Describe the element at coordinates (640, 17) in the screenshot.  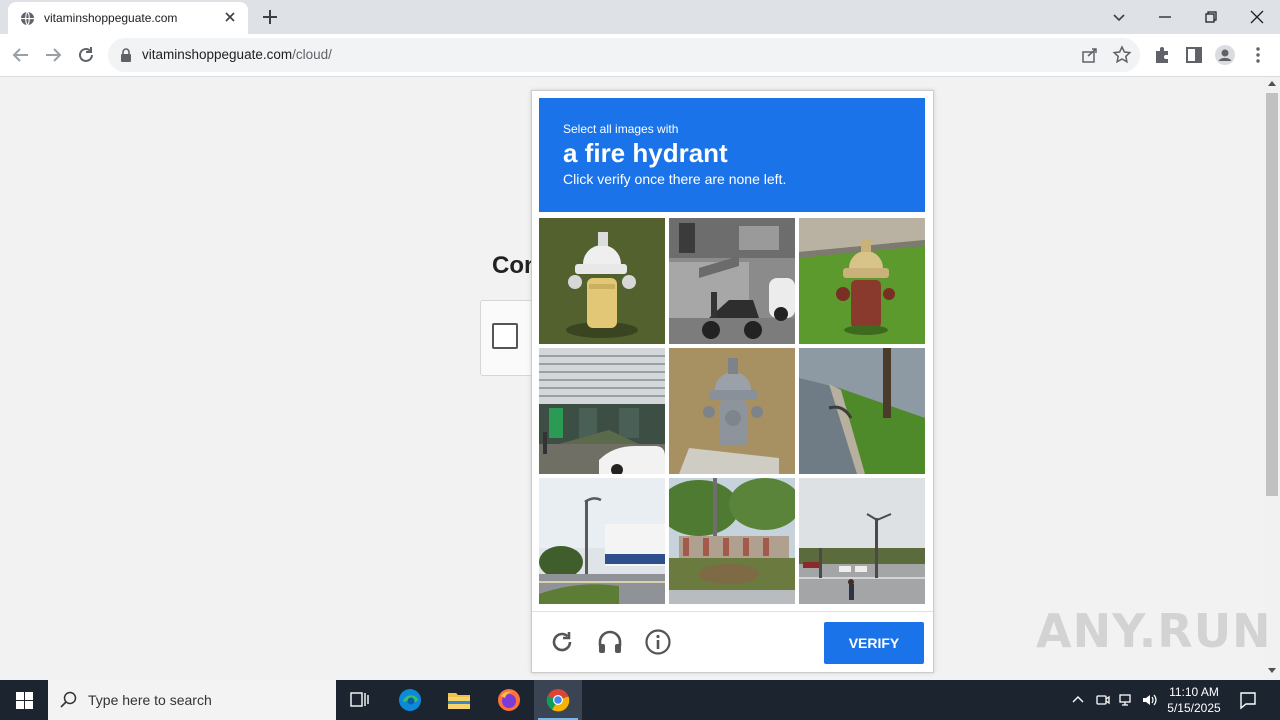
I see `tab-strip: vitaminshoppeguate.com` at that location.